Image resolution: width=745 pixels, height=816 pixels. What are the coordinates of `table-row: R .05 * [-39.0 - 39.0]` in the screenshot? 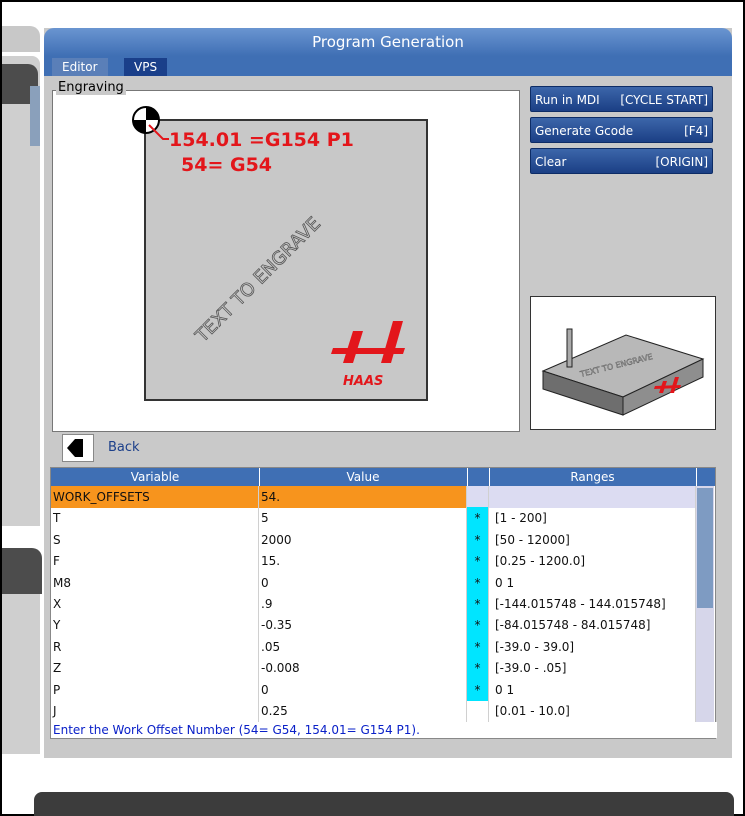 It's located at (373, 646).